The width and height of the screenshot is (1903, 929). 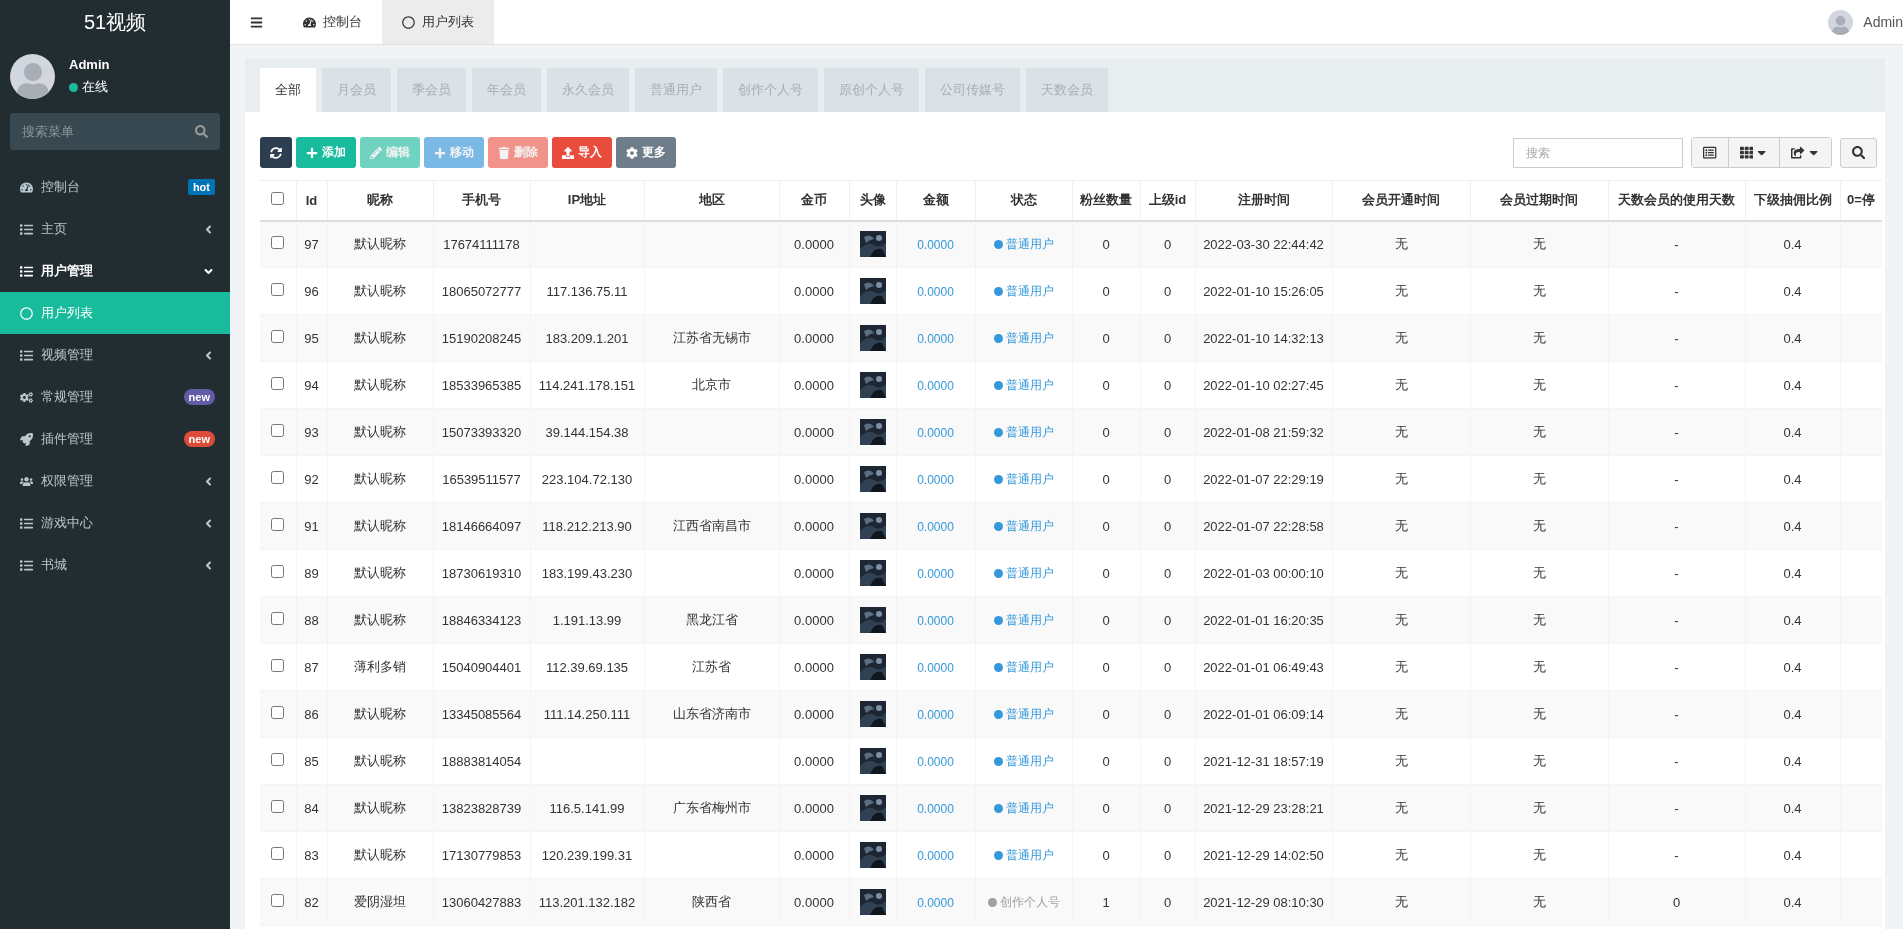 What do you see at coordinates (115, 355) in the screenshot?
I see `menu-item: 视频管理` at bounding box center [115, 355].